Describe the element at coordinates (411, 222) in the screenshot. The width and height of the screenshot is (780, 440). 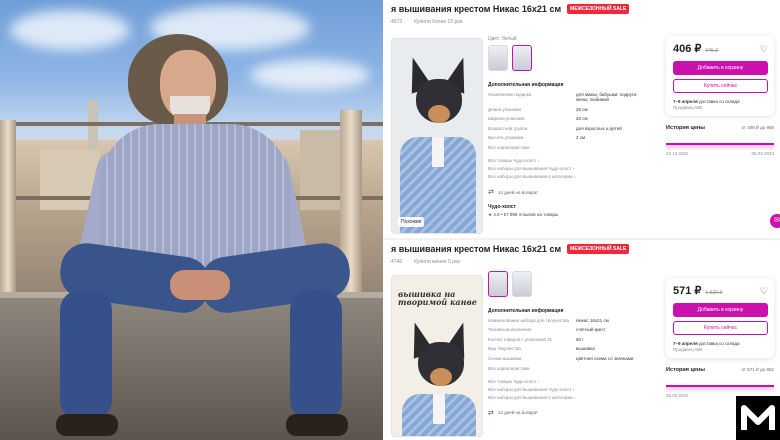
I see `similar-badge: Похожие` at that location.